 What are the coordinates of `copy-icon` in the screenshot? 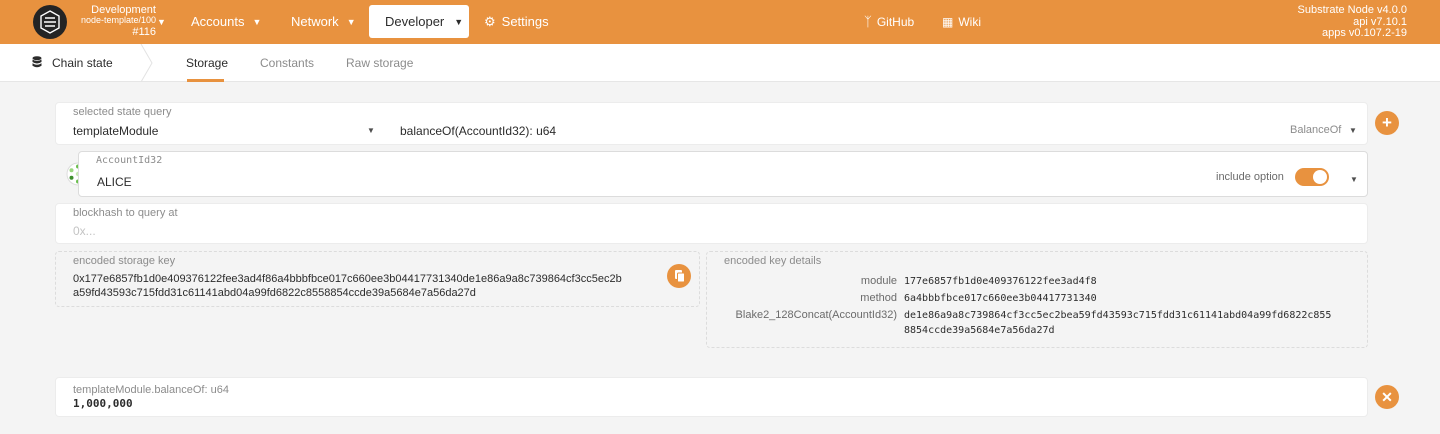 It's located at (680, 276).